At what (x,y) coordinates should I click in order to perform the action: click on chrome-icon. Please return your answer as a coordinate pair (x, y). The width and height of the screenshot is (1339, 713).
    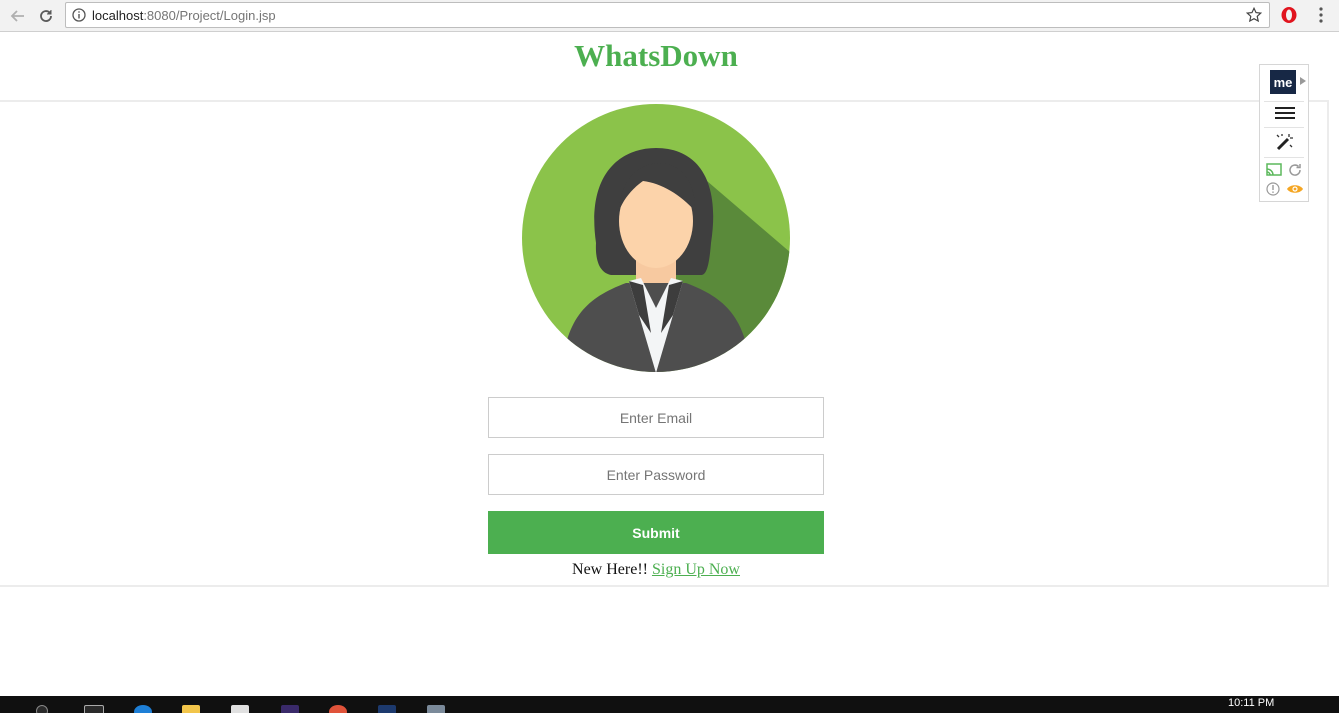
    Looking at the image, I should click on (338, 709).